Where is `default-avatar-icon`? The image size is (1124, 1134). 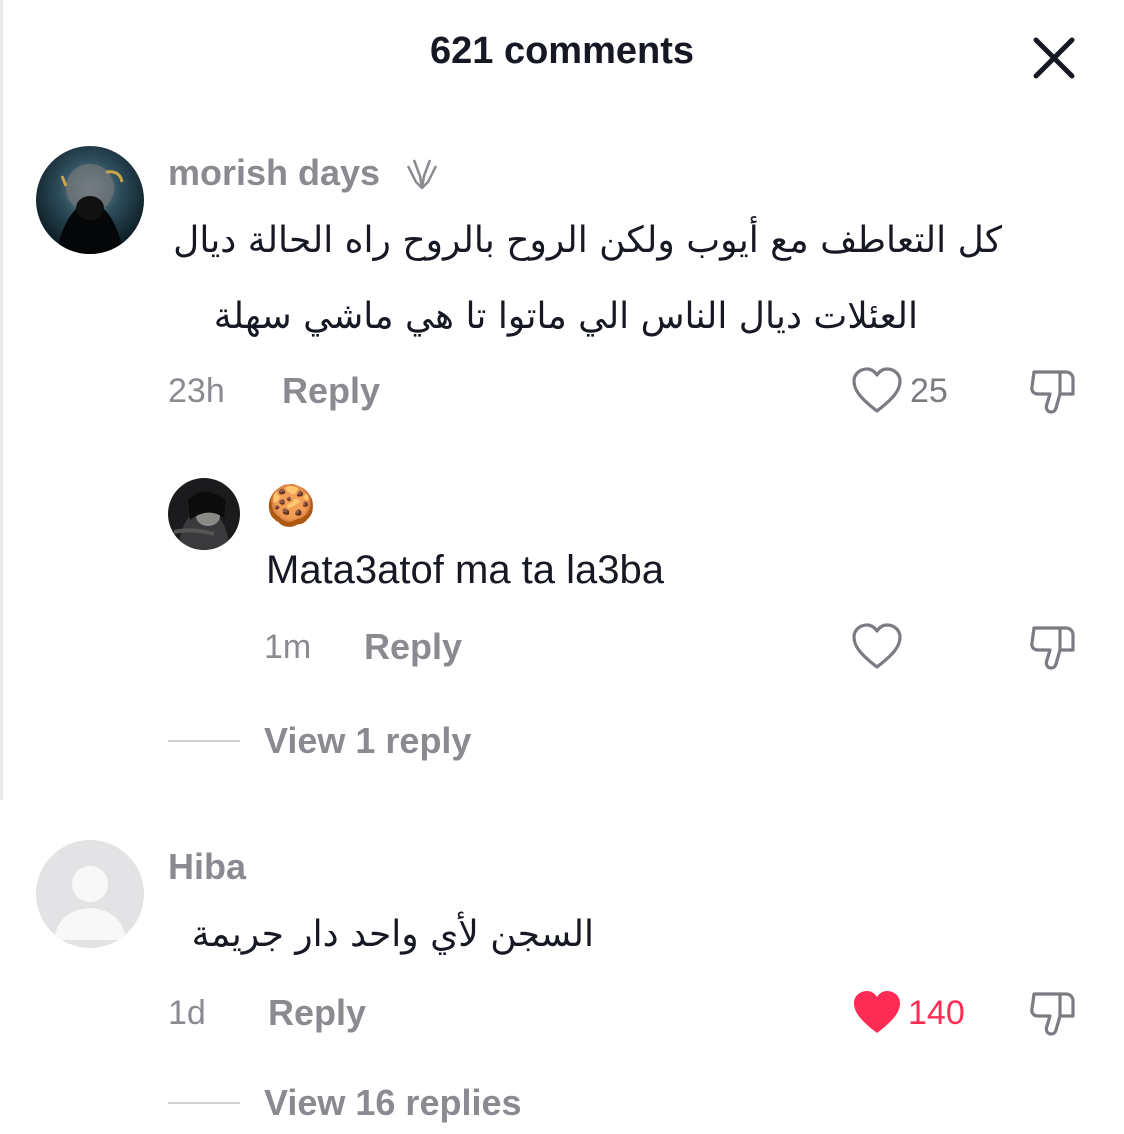 default-avatar-icon is located at coordinates (90, 894).